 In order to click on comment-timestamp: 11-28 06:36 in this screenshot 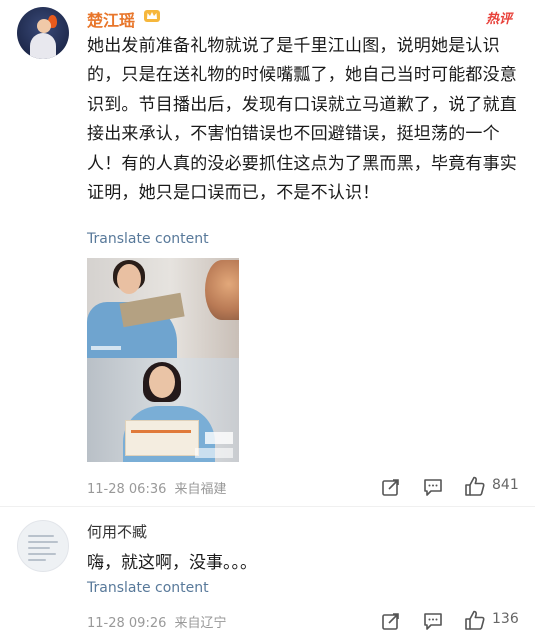, I will do `click(127, 489)`.